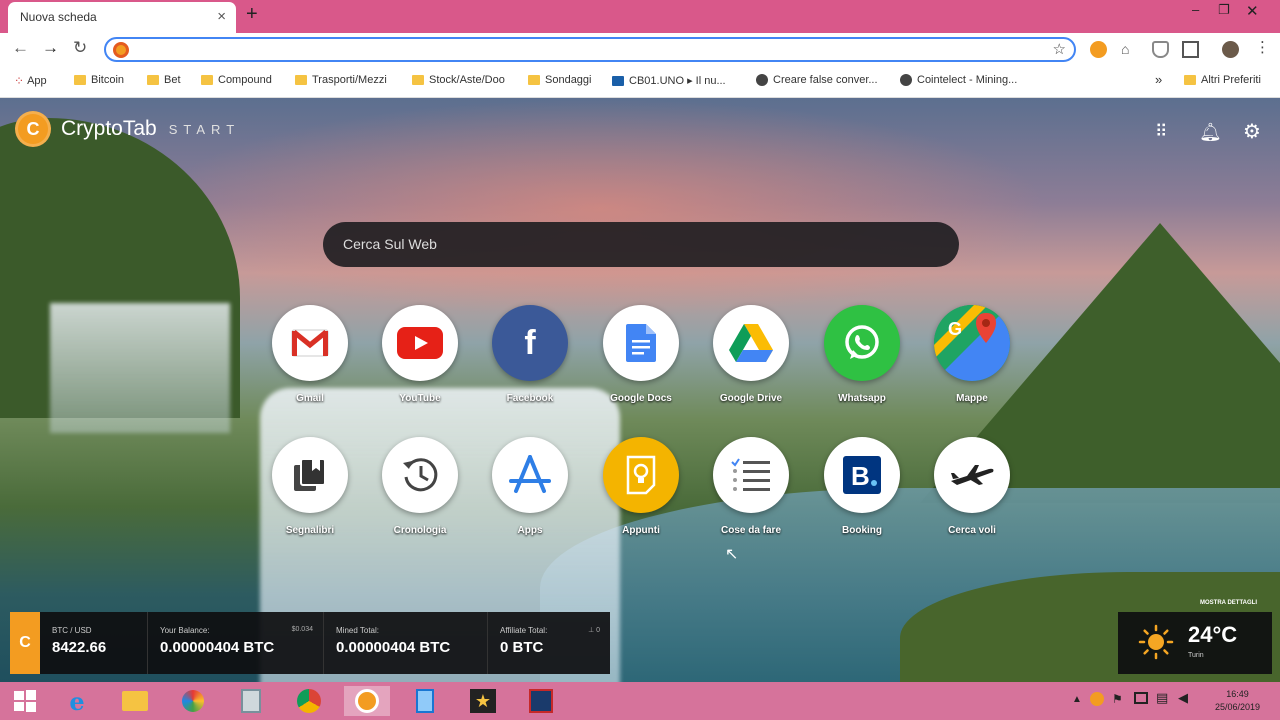 The height and width of the screenshot is (720, 1280). I want to click on tile-gmail: Gmail, so click(310, 354).